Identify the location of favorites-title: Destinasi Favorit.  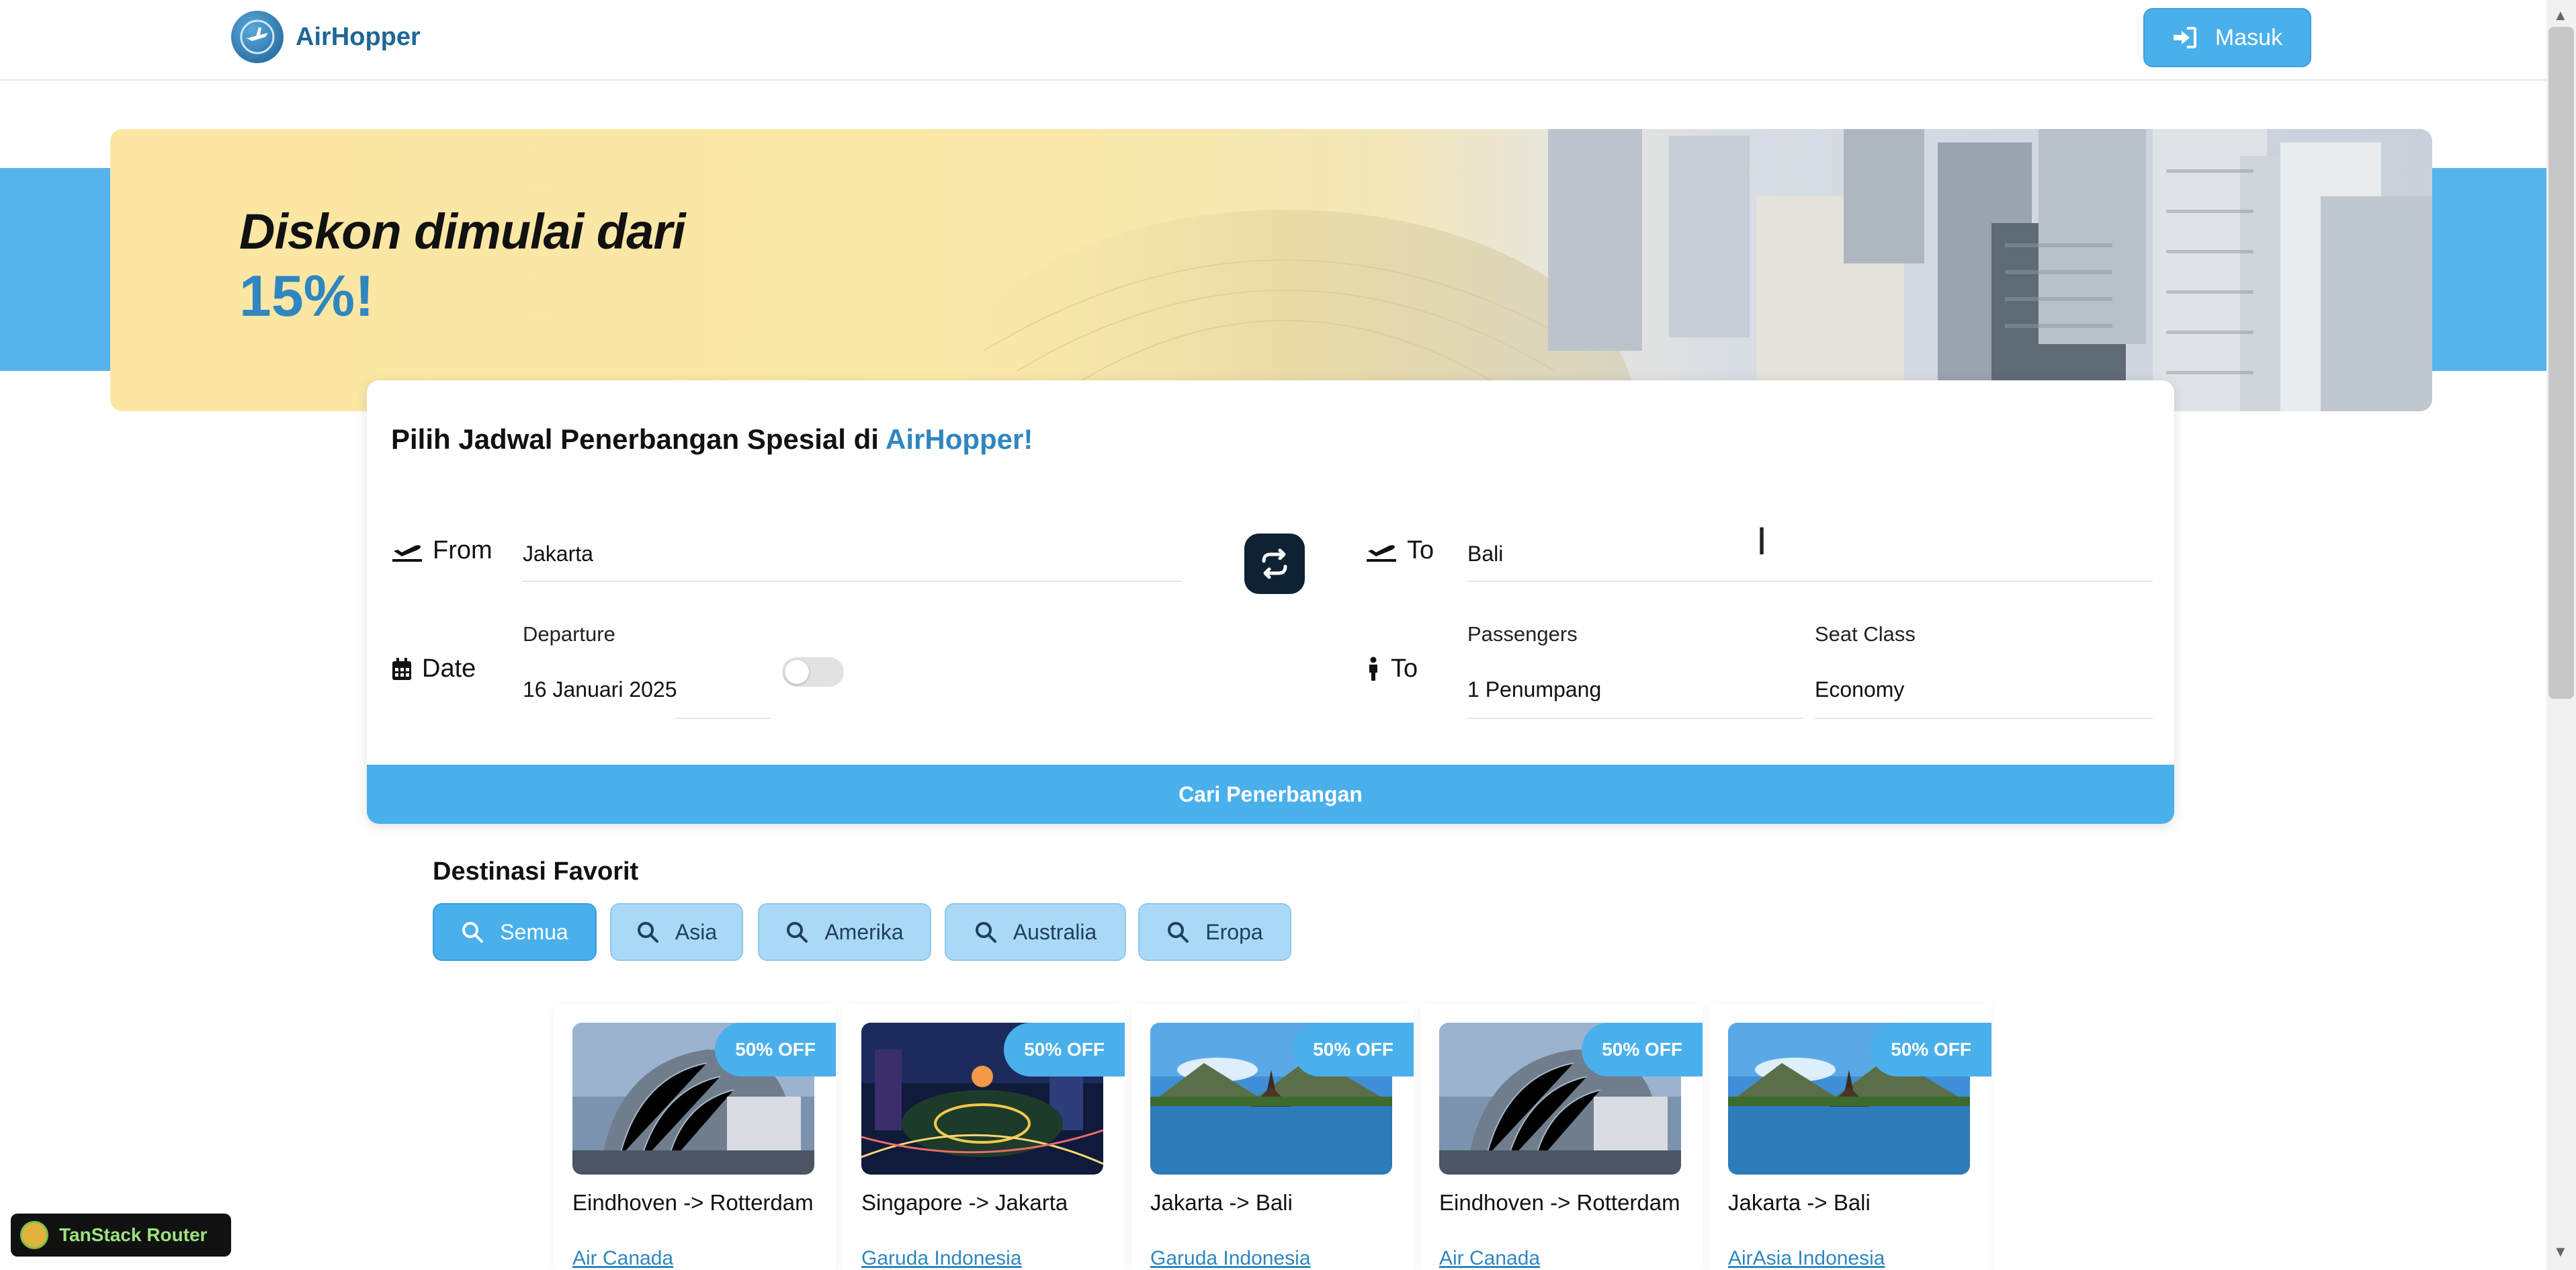
(536, 872).